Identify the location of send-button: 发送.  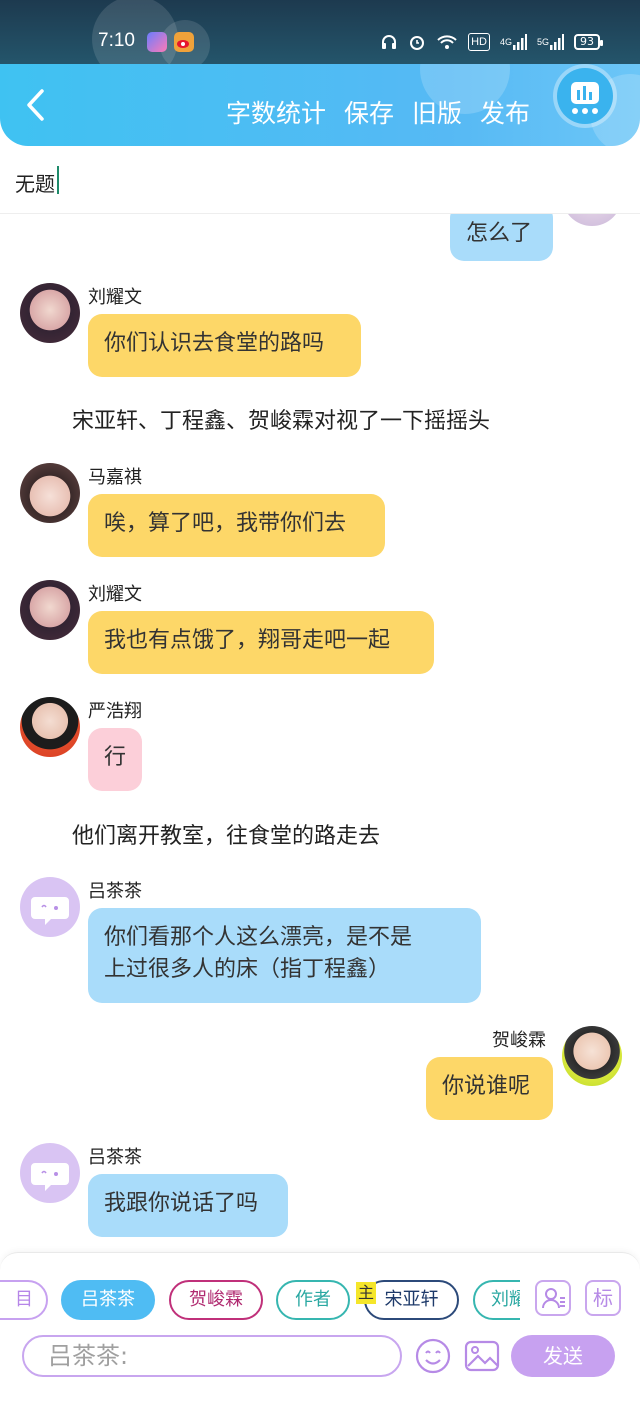
(563, 1356).